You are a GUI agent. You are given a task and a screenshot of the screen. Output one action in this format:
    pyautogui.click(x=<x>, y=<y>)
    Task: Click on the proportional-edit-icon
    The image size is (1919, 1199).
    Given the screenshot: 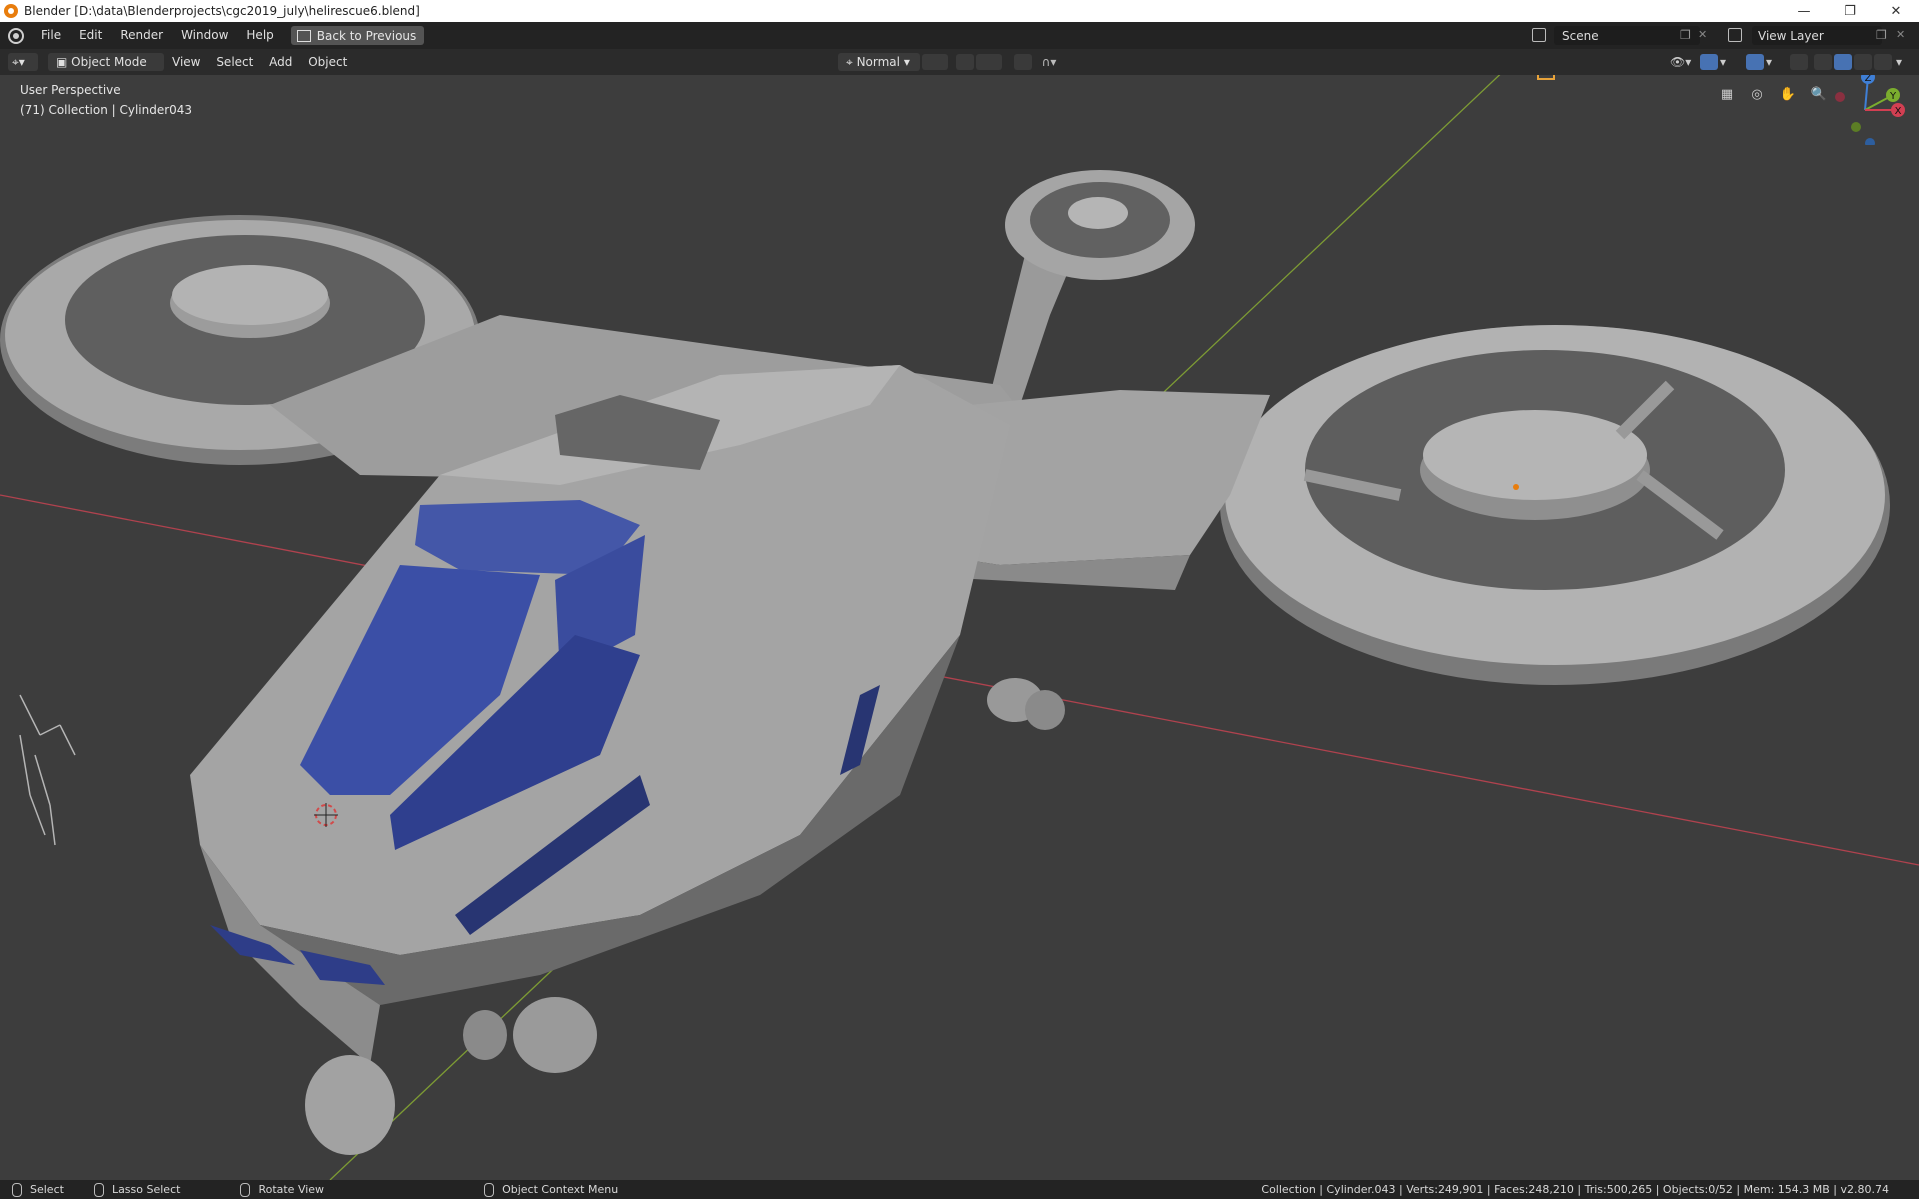 What is the action you would take?
    pyautogui.click(x=1023, y=62)
    